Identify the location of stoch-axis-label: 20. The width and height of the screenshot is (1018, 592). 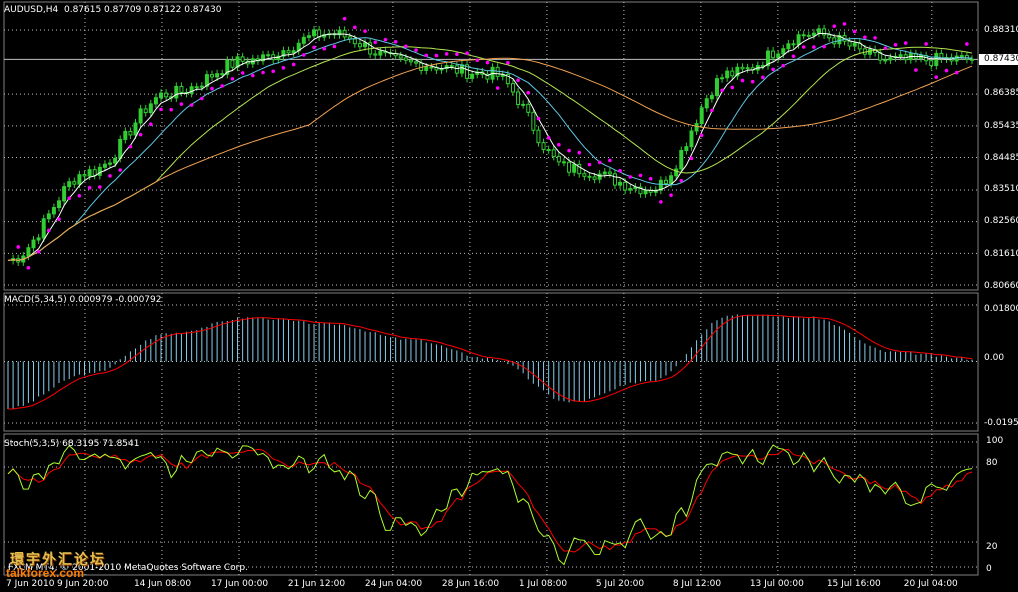
(992, 547).